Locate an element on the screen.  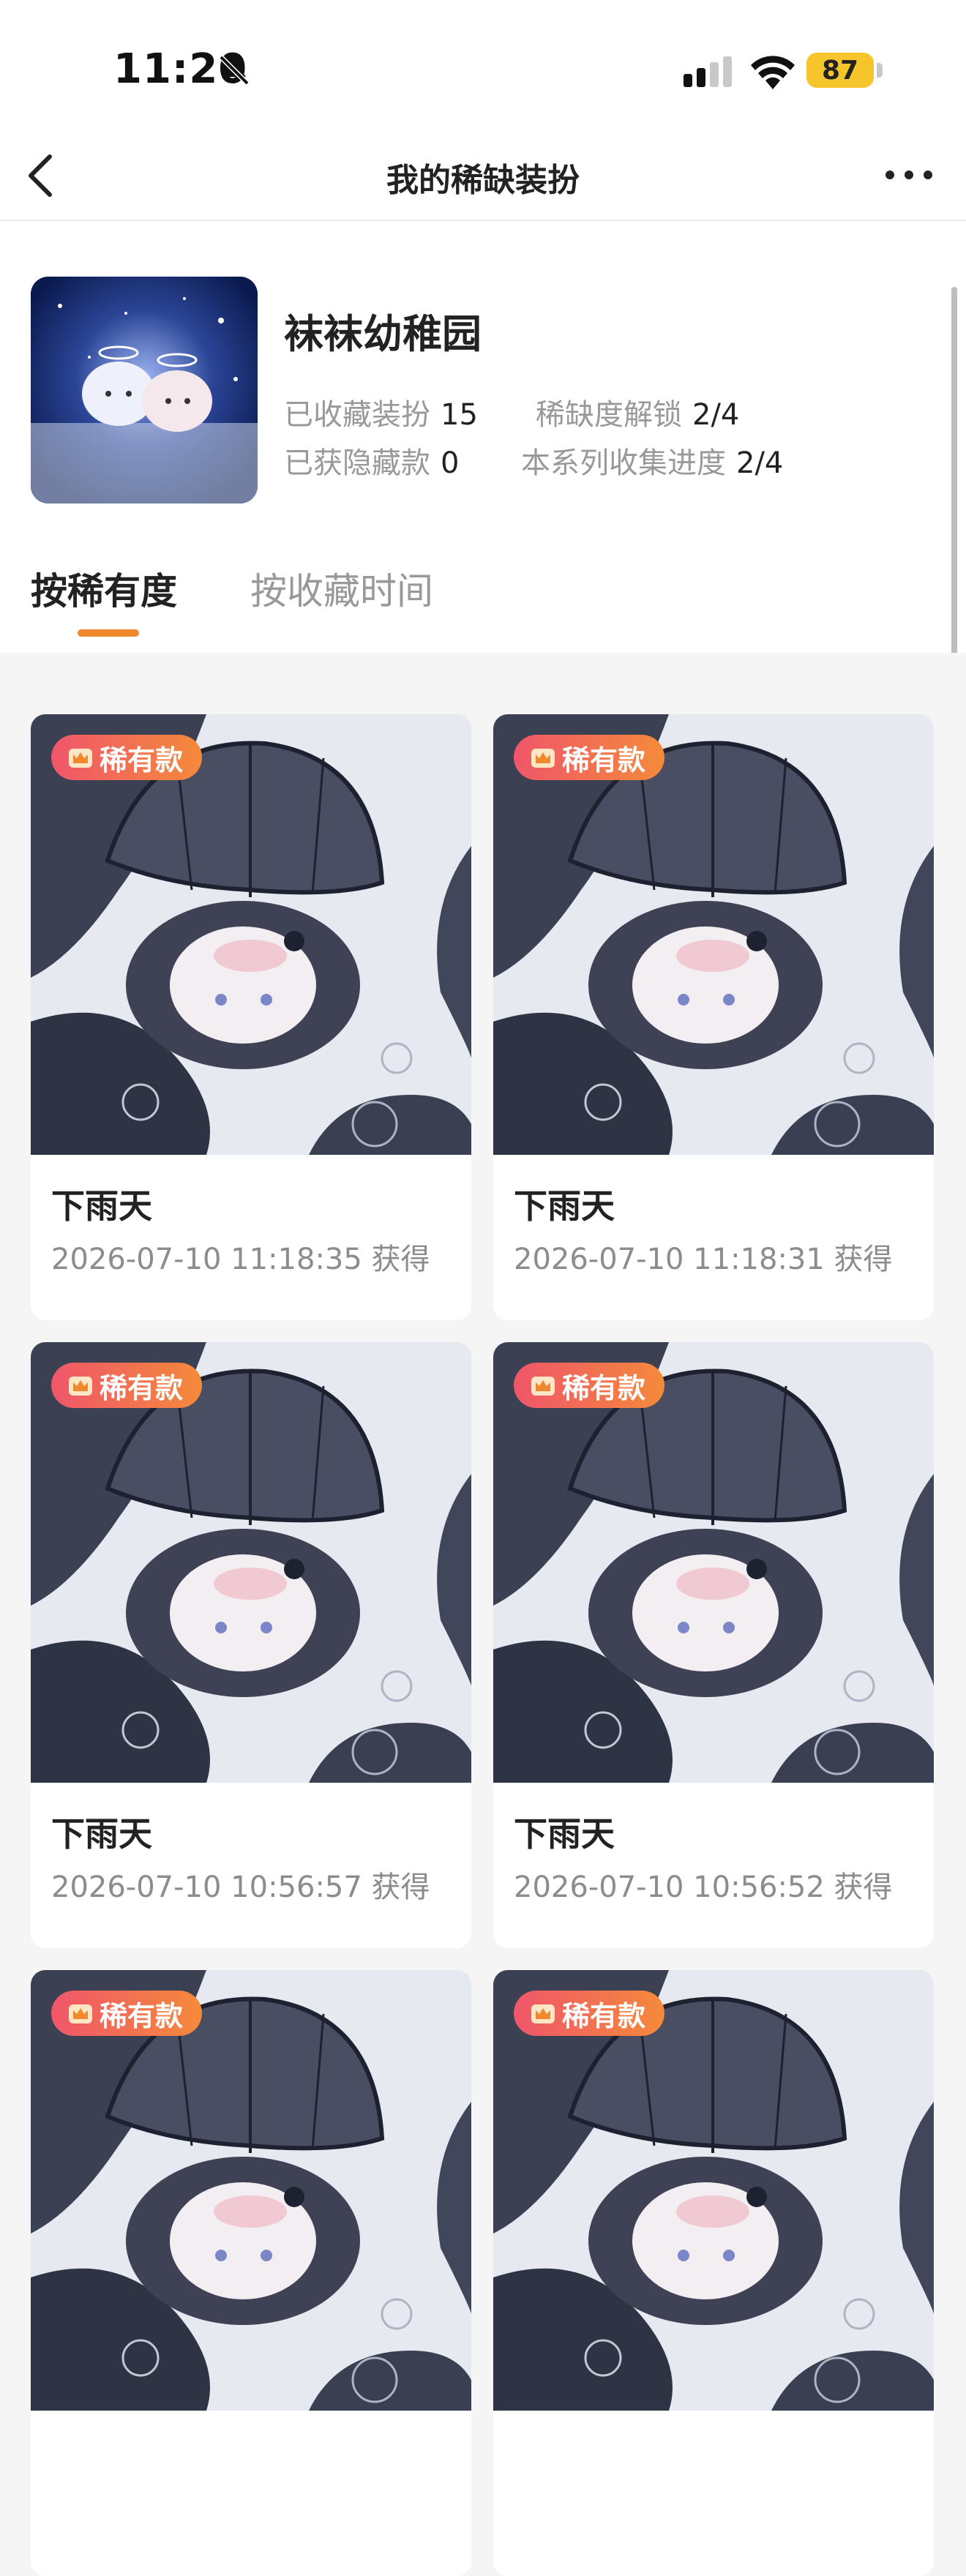
stat-hidden-value: 0 is located at coordinates (450, 463).